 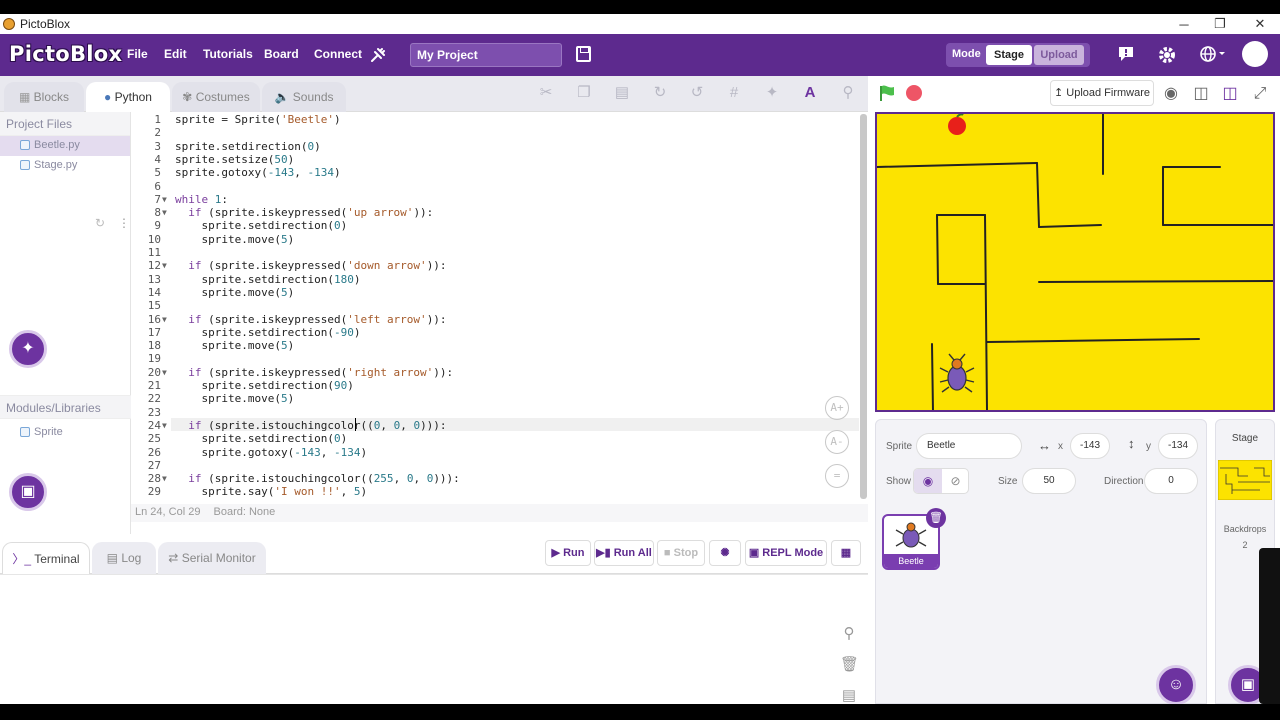 What do you see at coordinates (234, 159) in the screenshot?
I see `code-line: sprite.setsize(50)` at bounding box center [234, 159].